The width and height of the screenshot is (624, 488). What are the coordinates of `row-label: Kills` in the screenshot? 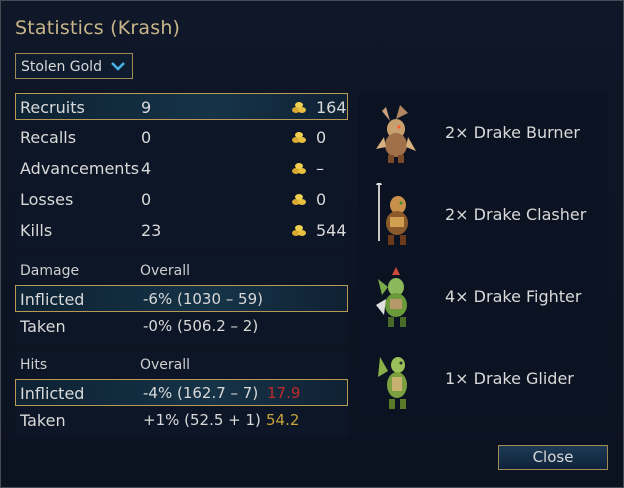 It's located at (36, 230).